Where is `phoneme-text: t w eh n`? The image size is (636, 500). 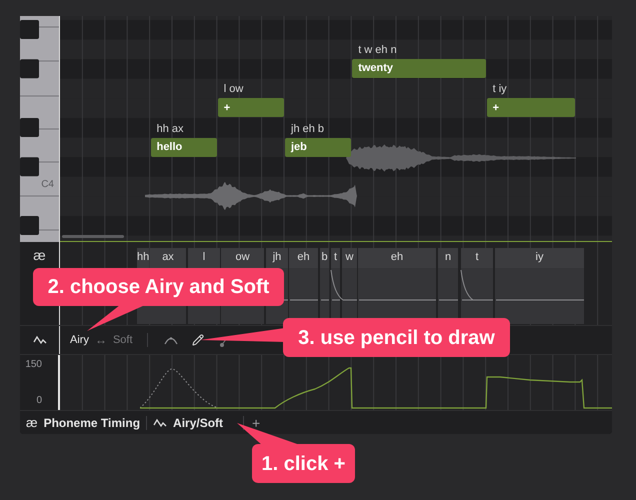
phoneme-text: t w eh n is located at coordinates (377, 50).